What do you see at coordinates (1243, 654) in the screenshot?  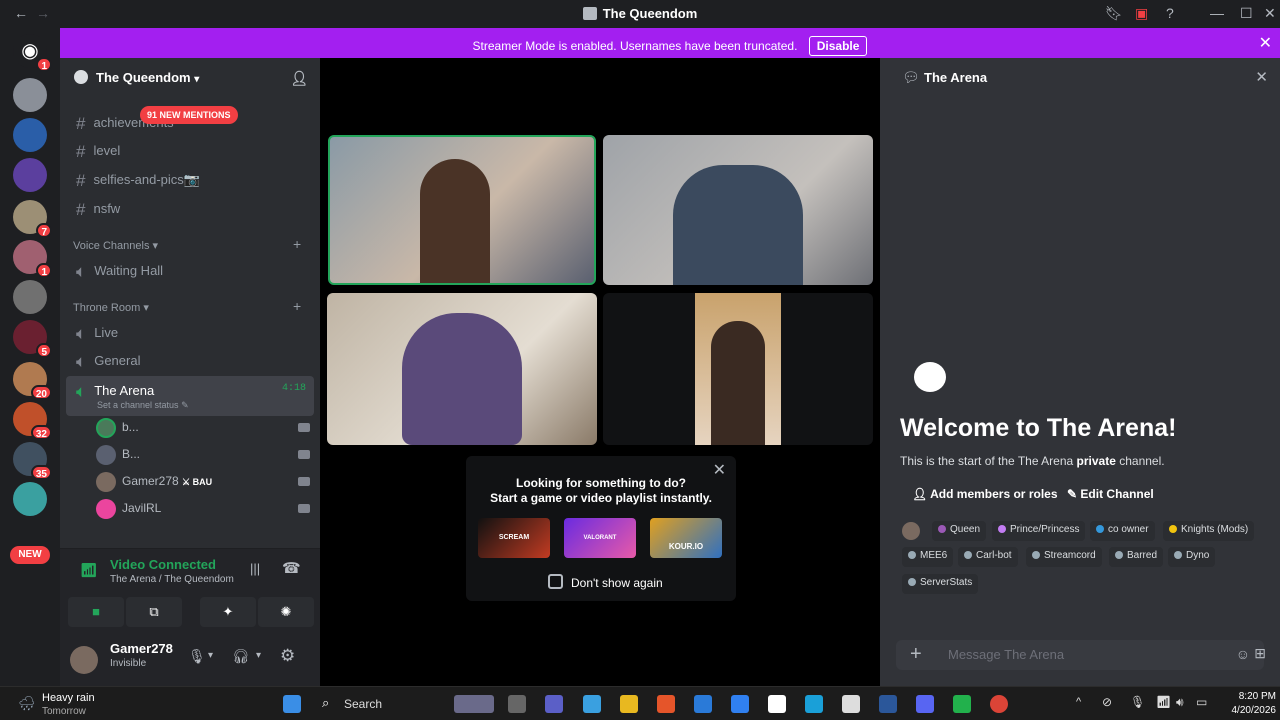 I see `emoji-icon: ☺` at bounding box center [1243, 654].